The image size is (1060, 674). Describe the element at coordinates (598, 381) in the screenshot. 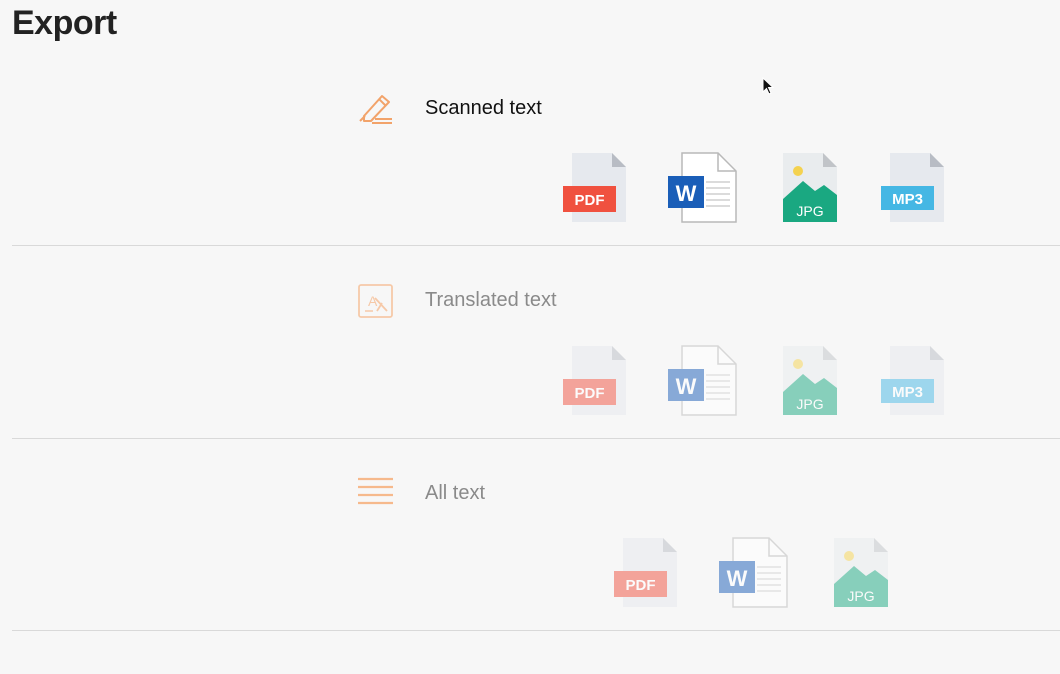

I see `export-pdf-translated: PDF` at that location.